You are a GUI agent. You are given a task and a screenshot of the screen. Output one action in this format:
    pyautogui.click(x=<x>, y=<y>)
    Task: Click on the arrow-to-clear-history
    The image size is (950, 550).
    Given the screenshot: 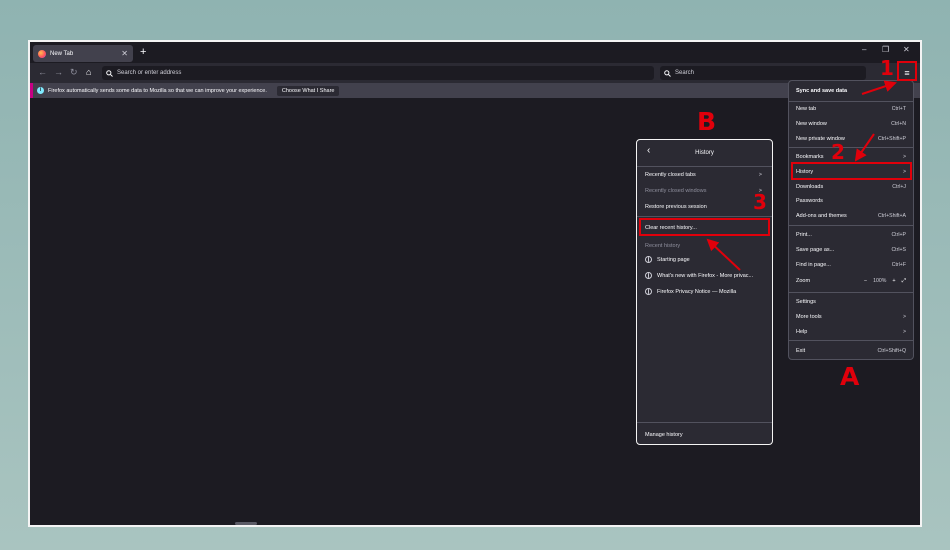 What is the action you would take?
    pyautogui.click(x=723, y=254)
    